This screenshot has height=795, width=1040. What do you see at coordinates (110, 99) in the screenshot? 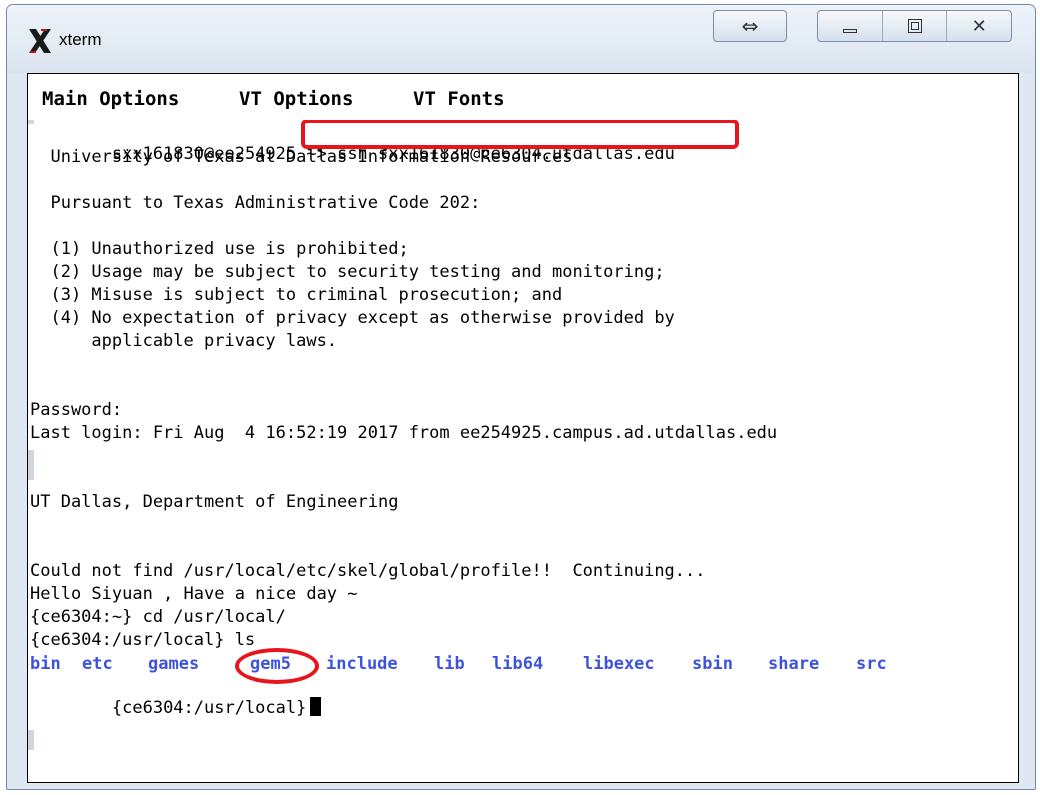
I see `menu-main-options: Main Options` at bounding box center [110, 99].